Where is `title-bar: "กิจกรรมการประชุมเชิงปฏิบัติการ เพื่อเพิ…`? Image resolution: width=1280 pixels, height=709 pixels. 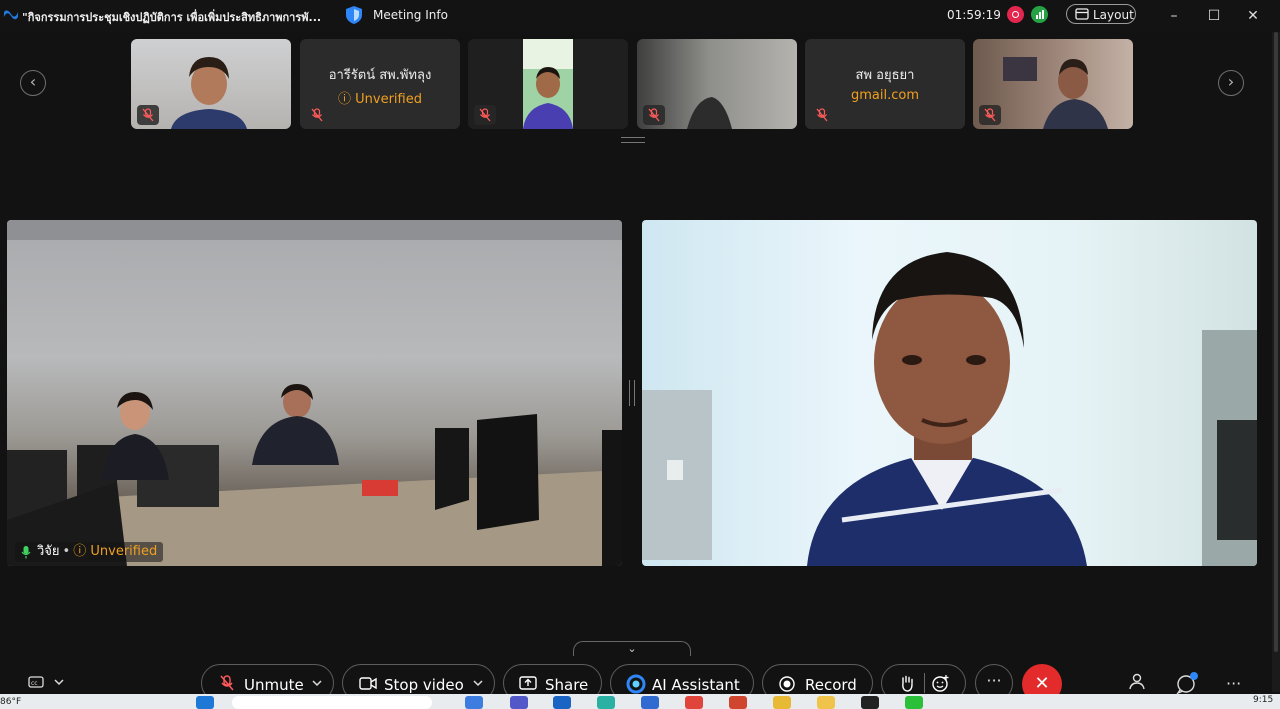 title-bar: "กิจกรรมการประชุมเชิงปฏิบัติการ เพื่อเพิ… is located at coordinates (640, 16).